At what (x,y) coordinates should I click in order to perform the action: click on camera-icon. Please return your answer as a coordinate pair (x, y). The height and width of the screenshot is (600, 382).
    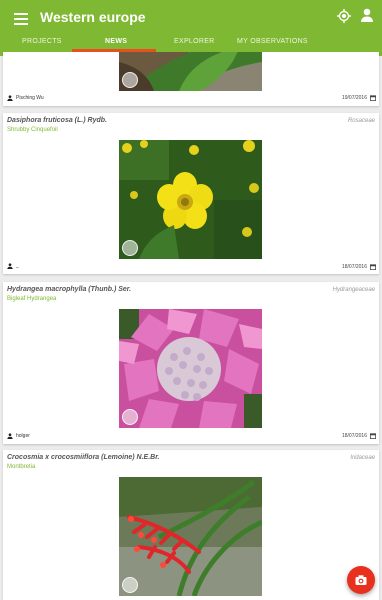
    Looking at the image, I should click on (361, 580).